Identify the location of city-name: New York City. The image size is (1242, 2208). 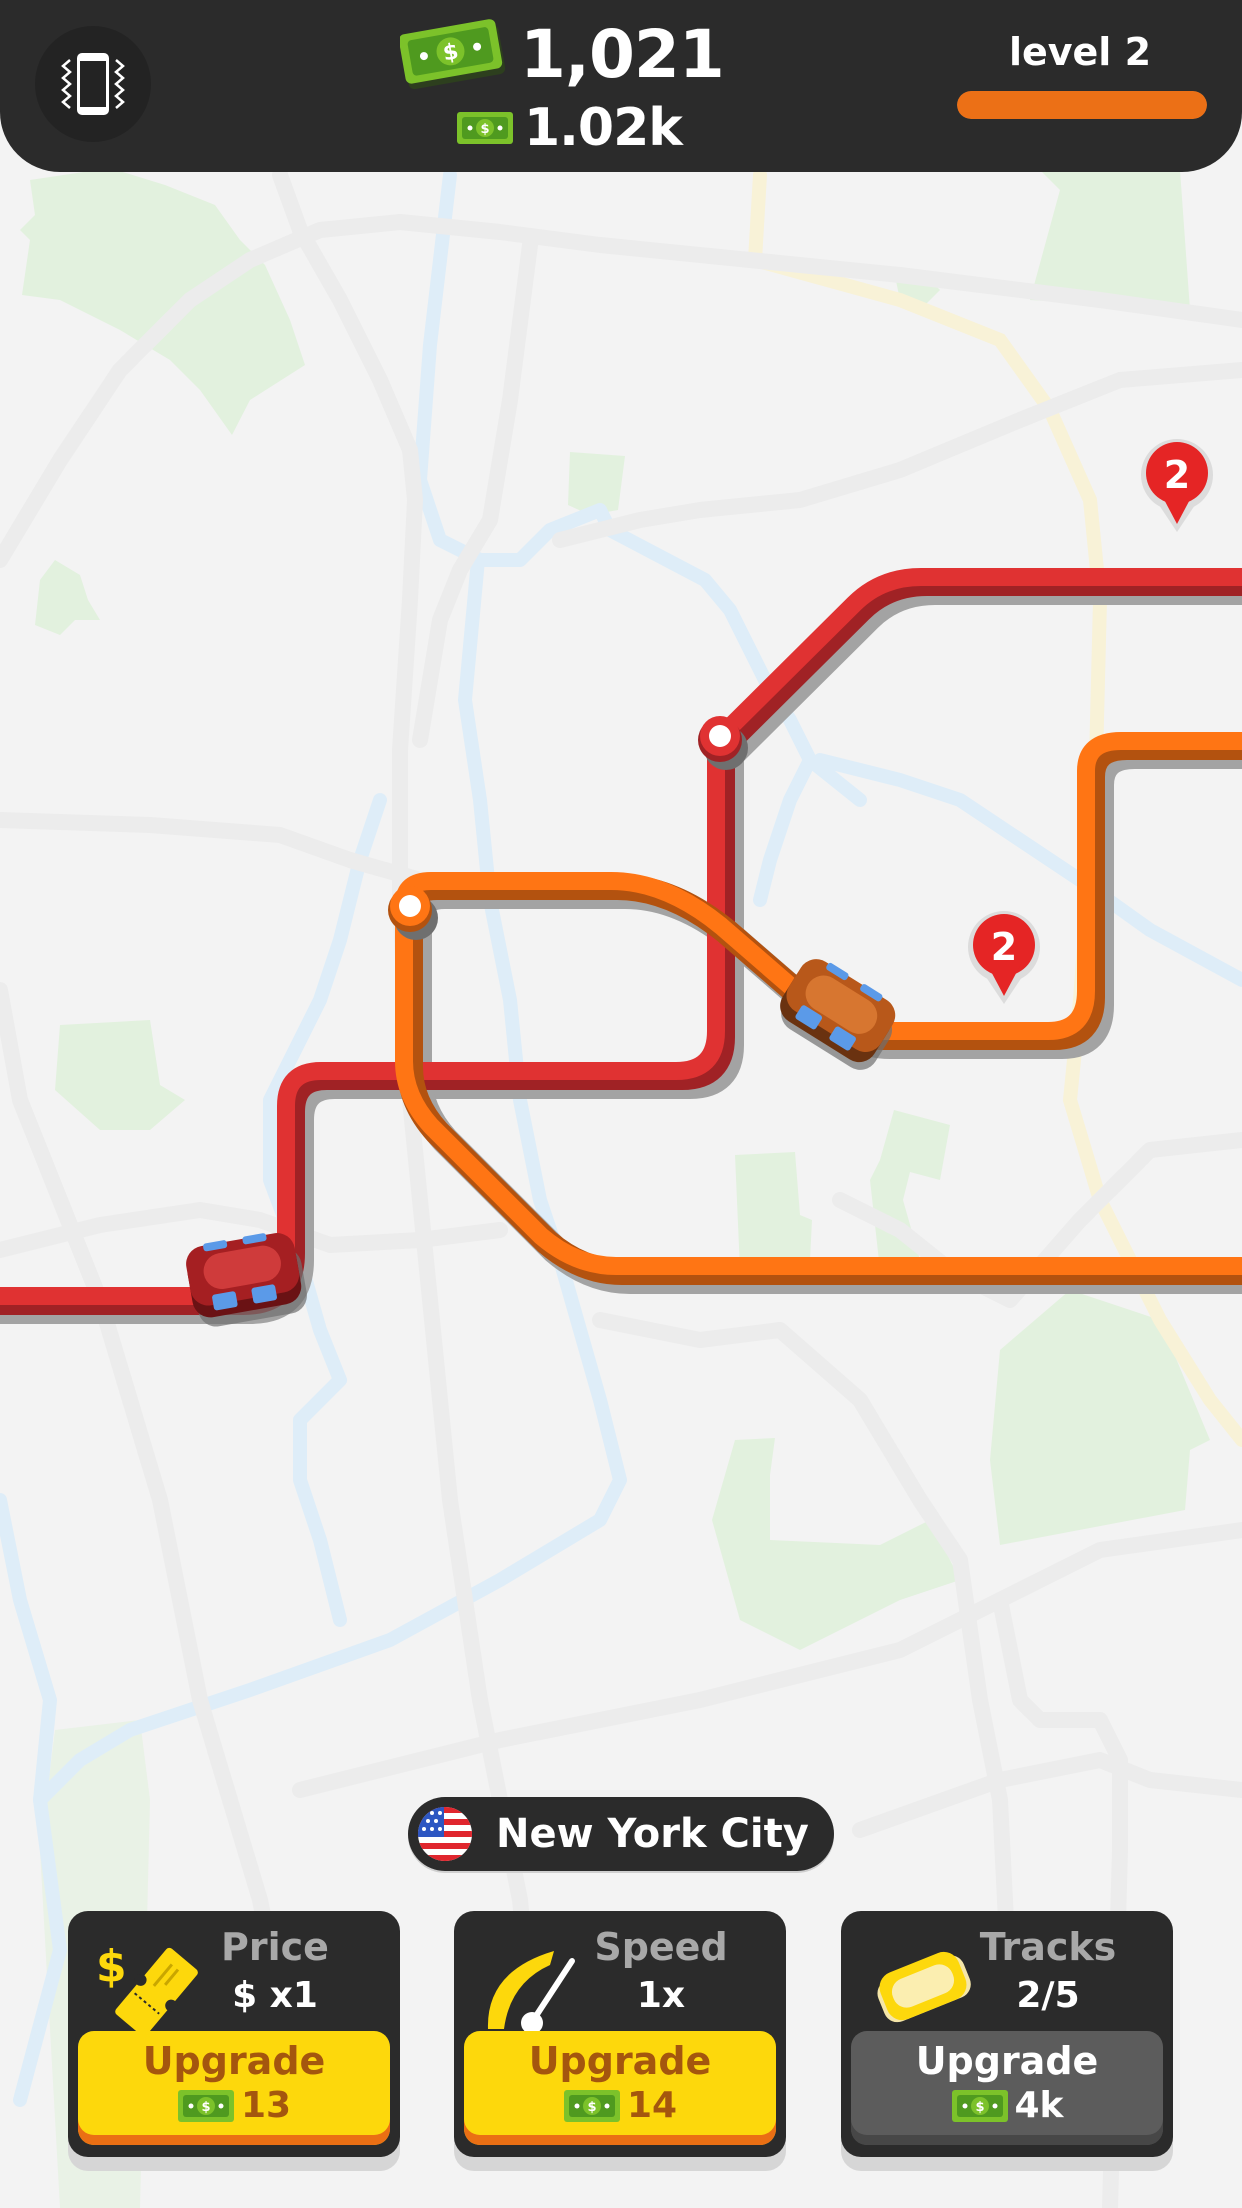
(652, 1834).